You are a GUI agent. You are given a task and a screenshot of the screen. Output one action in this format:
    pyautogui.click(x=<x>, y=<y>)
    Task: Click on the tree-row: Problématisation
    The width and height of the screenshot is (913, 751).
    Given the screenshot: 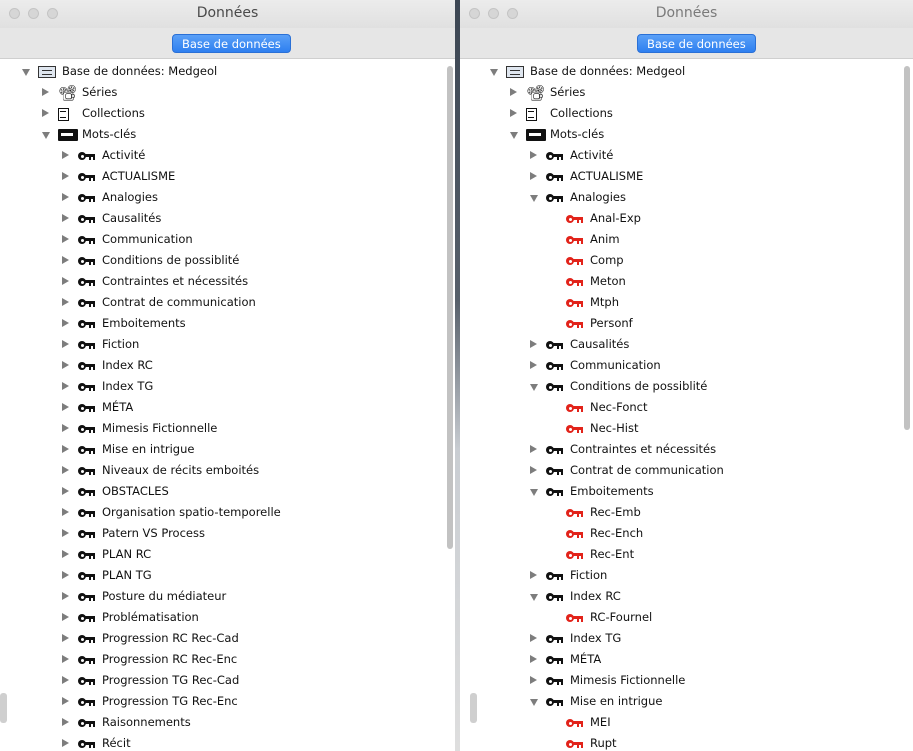 What is the action you would take?
    pyautogui.click(x=227, y=618)
    